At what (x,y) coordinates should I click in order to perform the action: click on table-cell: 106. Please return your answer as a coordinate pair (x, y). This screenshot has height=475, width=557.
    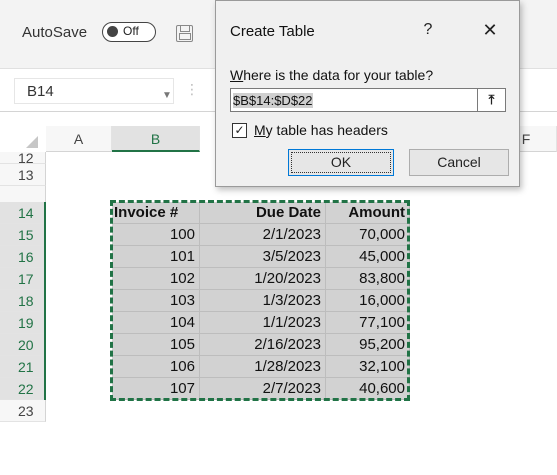
    Looking at the image, I should click on (156, 367).